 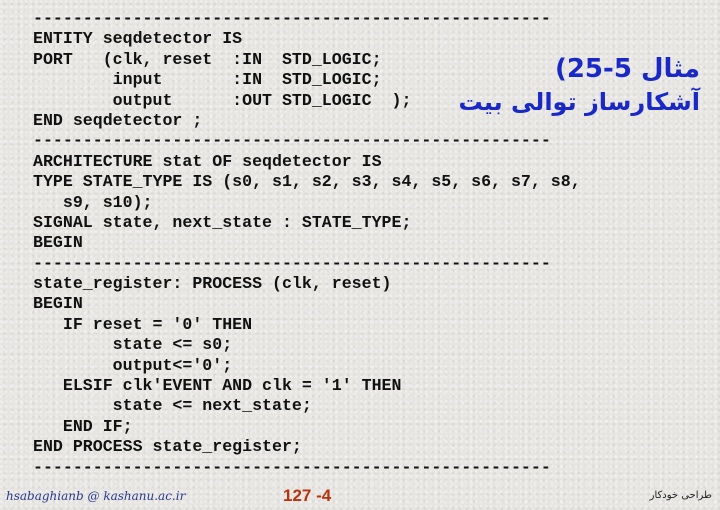 What do you see at coordinates (83, 426) in the screenshot?
I see `code-line: END IF;` at bounding box center [83, 426].